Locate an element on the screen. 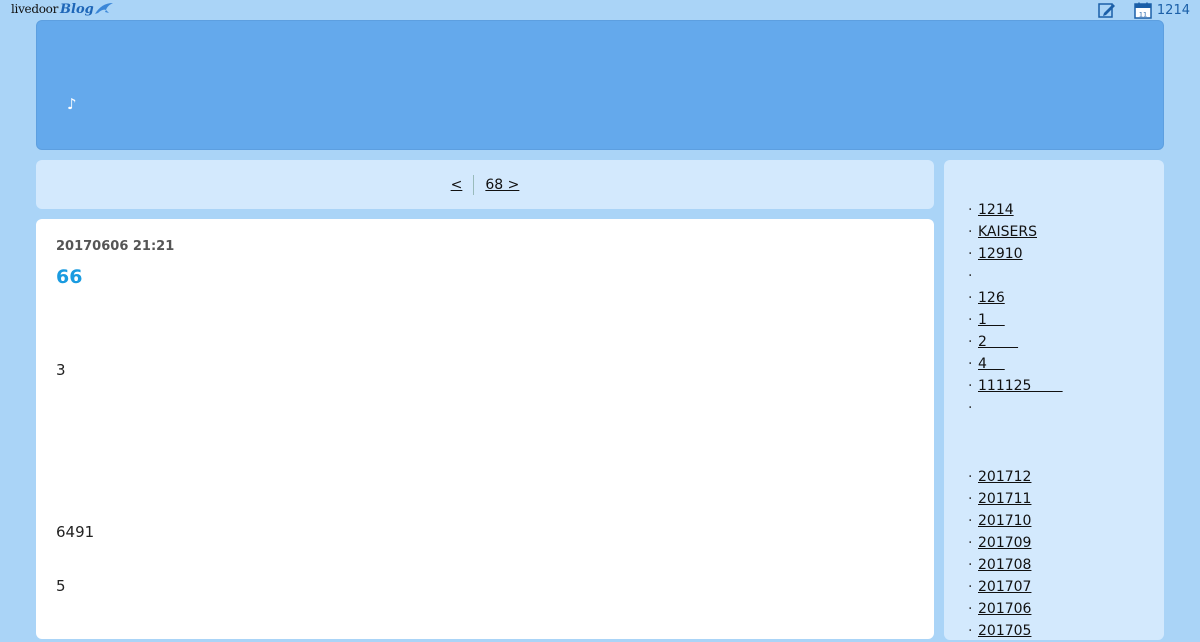 This screenshot has height=642, width=1200. calendar-button: 11 1214 is located at coordinates (1162, 10).